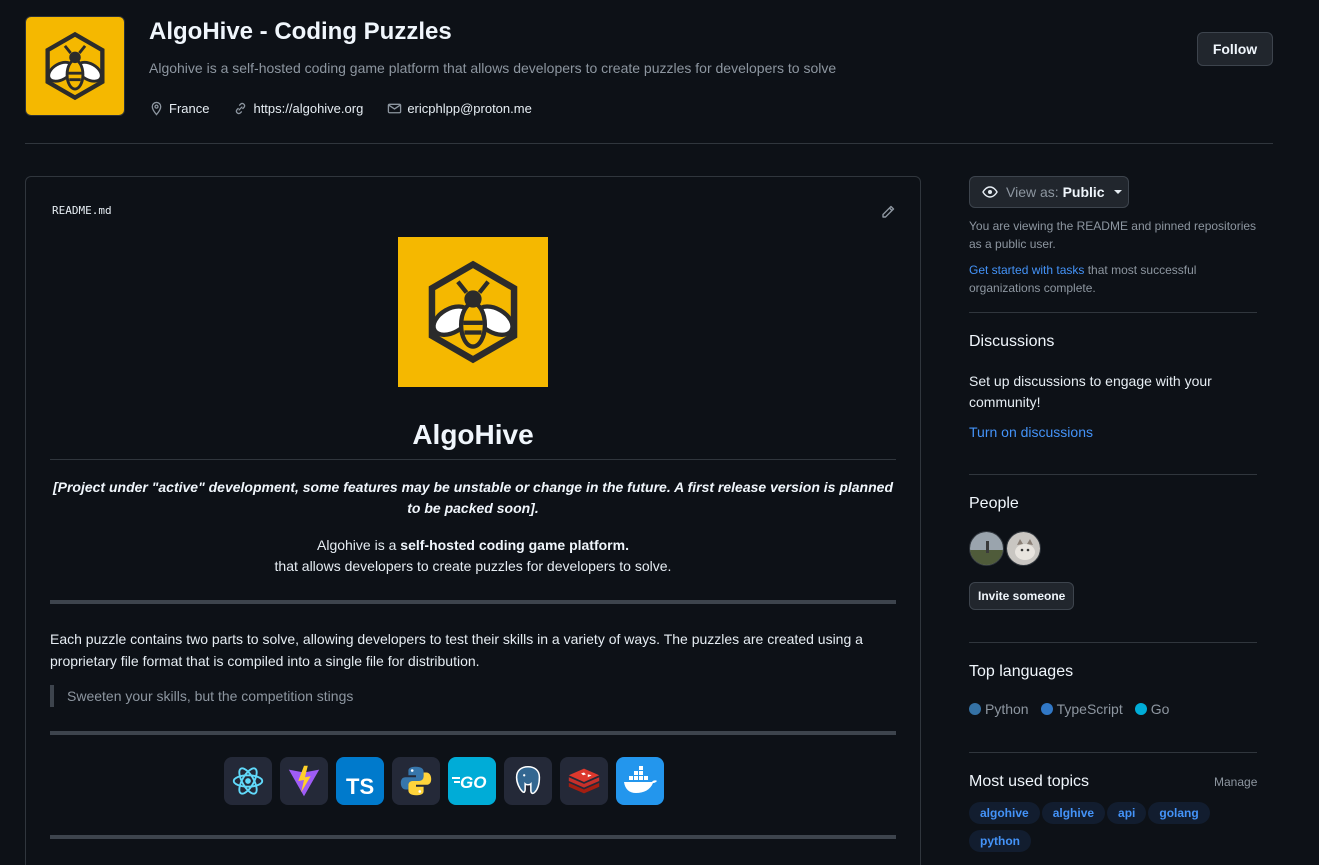  What do you see at coordinates (1235, 49) in the screenshot?
I see `follow-button: Follow` at bounding box center [1235, 49].